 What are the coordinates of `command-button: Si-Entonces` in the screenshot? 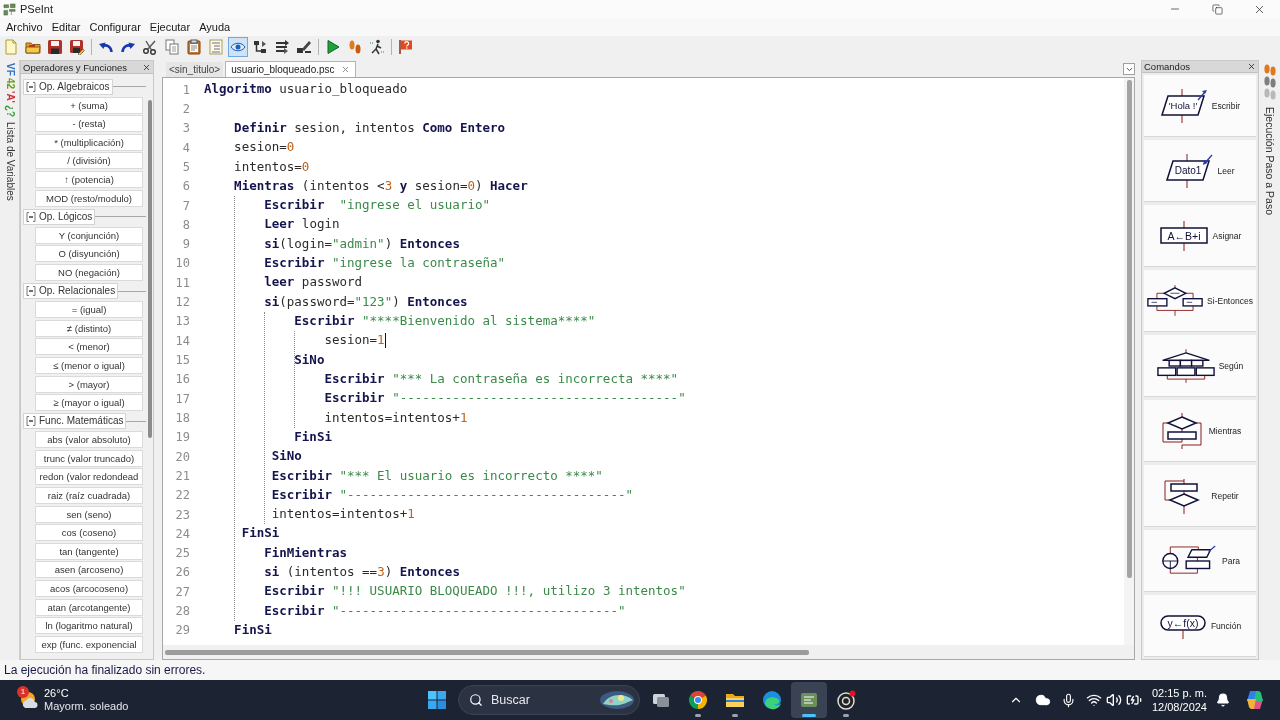 It's located at (1200, 301).